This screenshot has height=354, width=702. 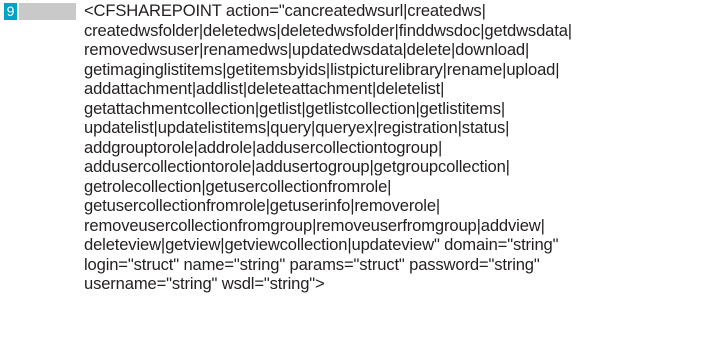 What do you see at coordinates (10, 11) in the screenshot?
I see `line-number-badge: 9` at bounding box center [10, 11].